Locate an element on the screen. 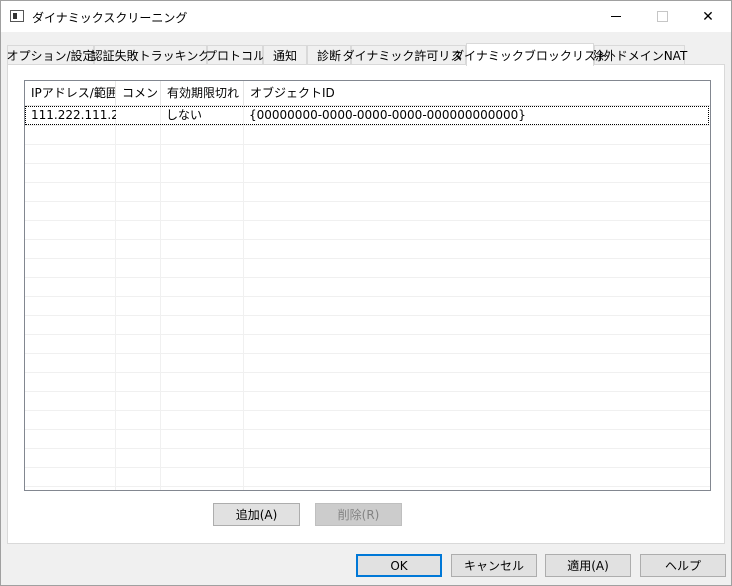 The width and height of the screenshot is (732, 586). tab-auth-failure-tracking: 認証失敗トラッキング is located at coordinates (150, 55).